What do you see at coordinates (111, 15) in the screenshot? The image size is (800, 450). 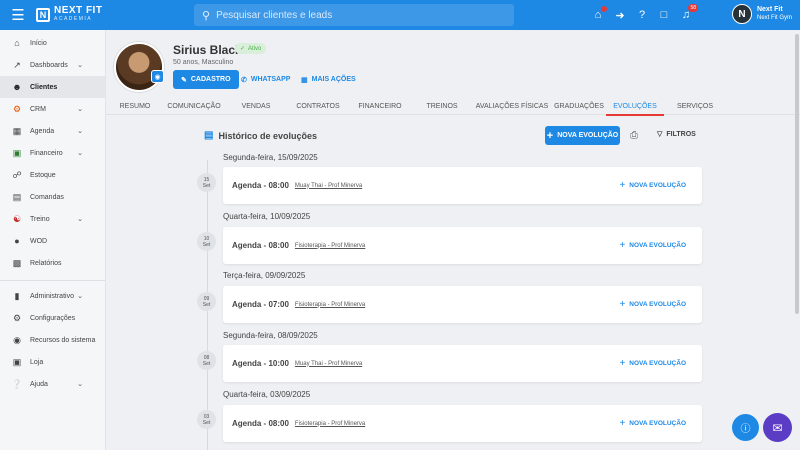 I see `logo: N NEXT FIT ACADEMIA` at bounding box center [111, 15].